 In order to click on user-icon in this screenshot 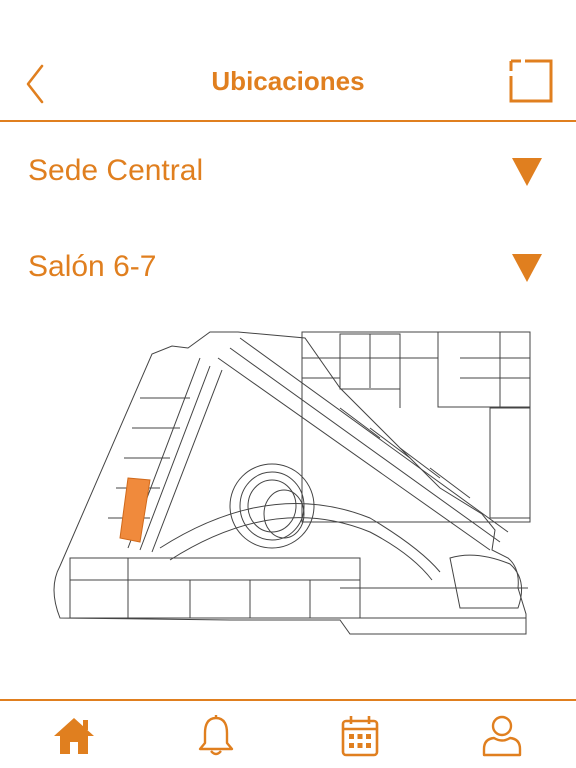, I will do `click(502, 736)`.